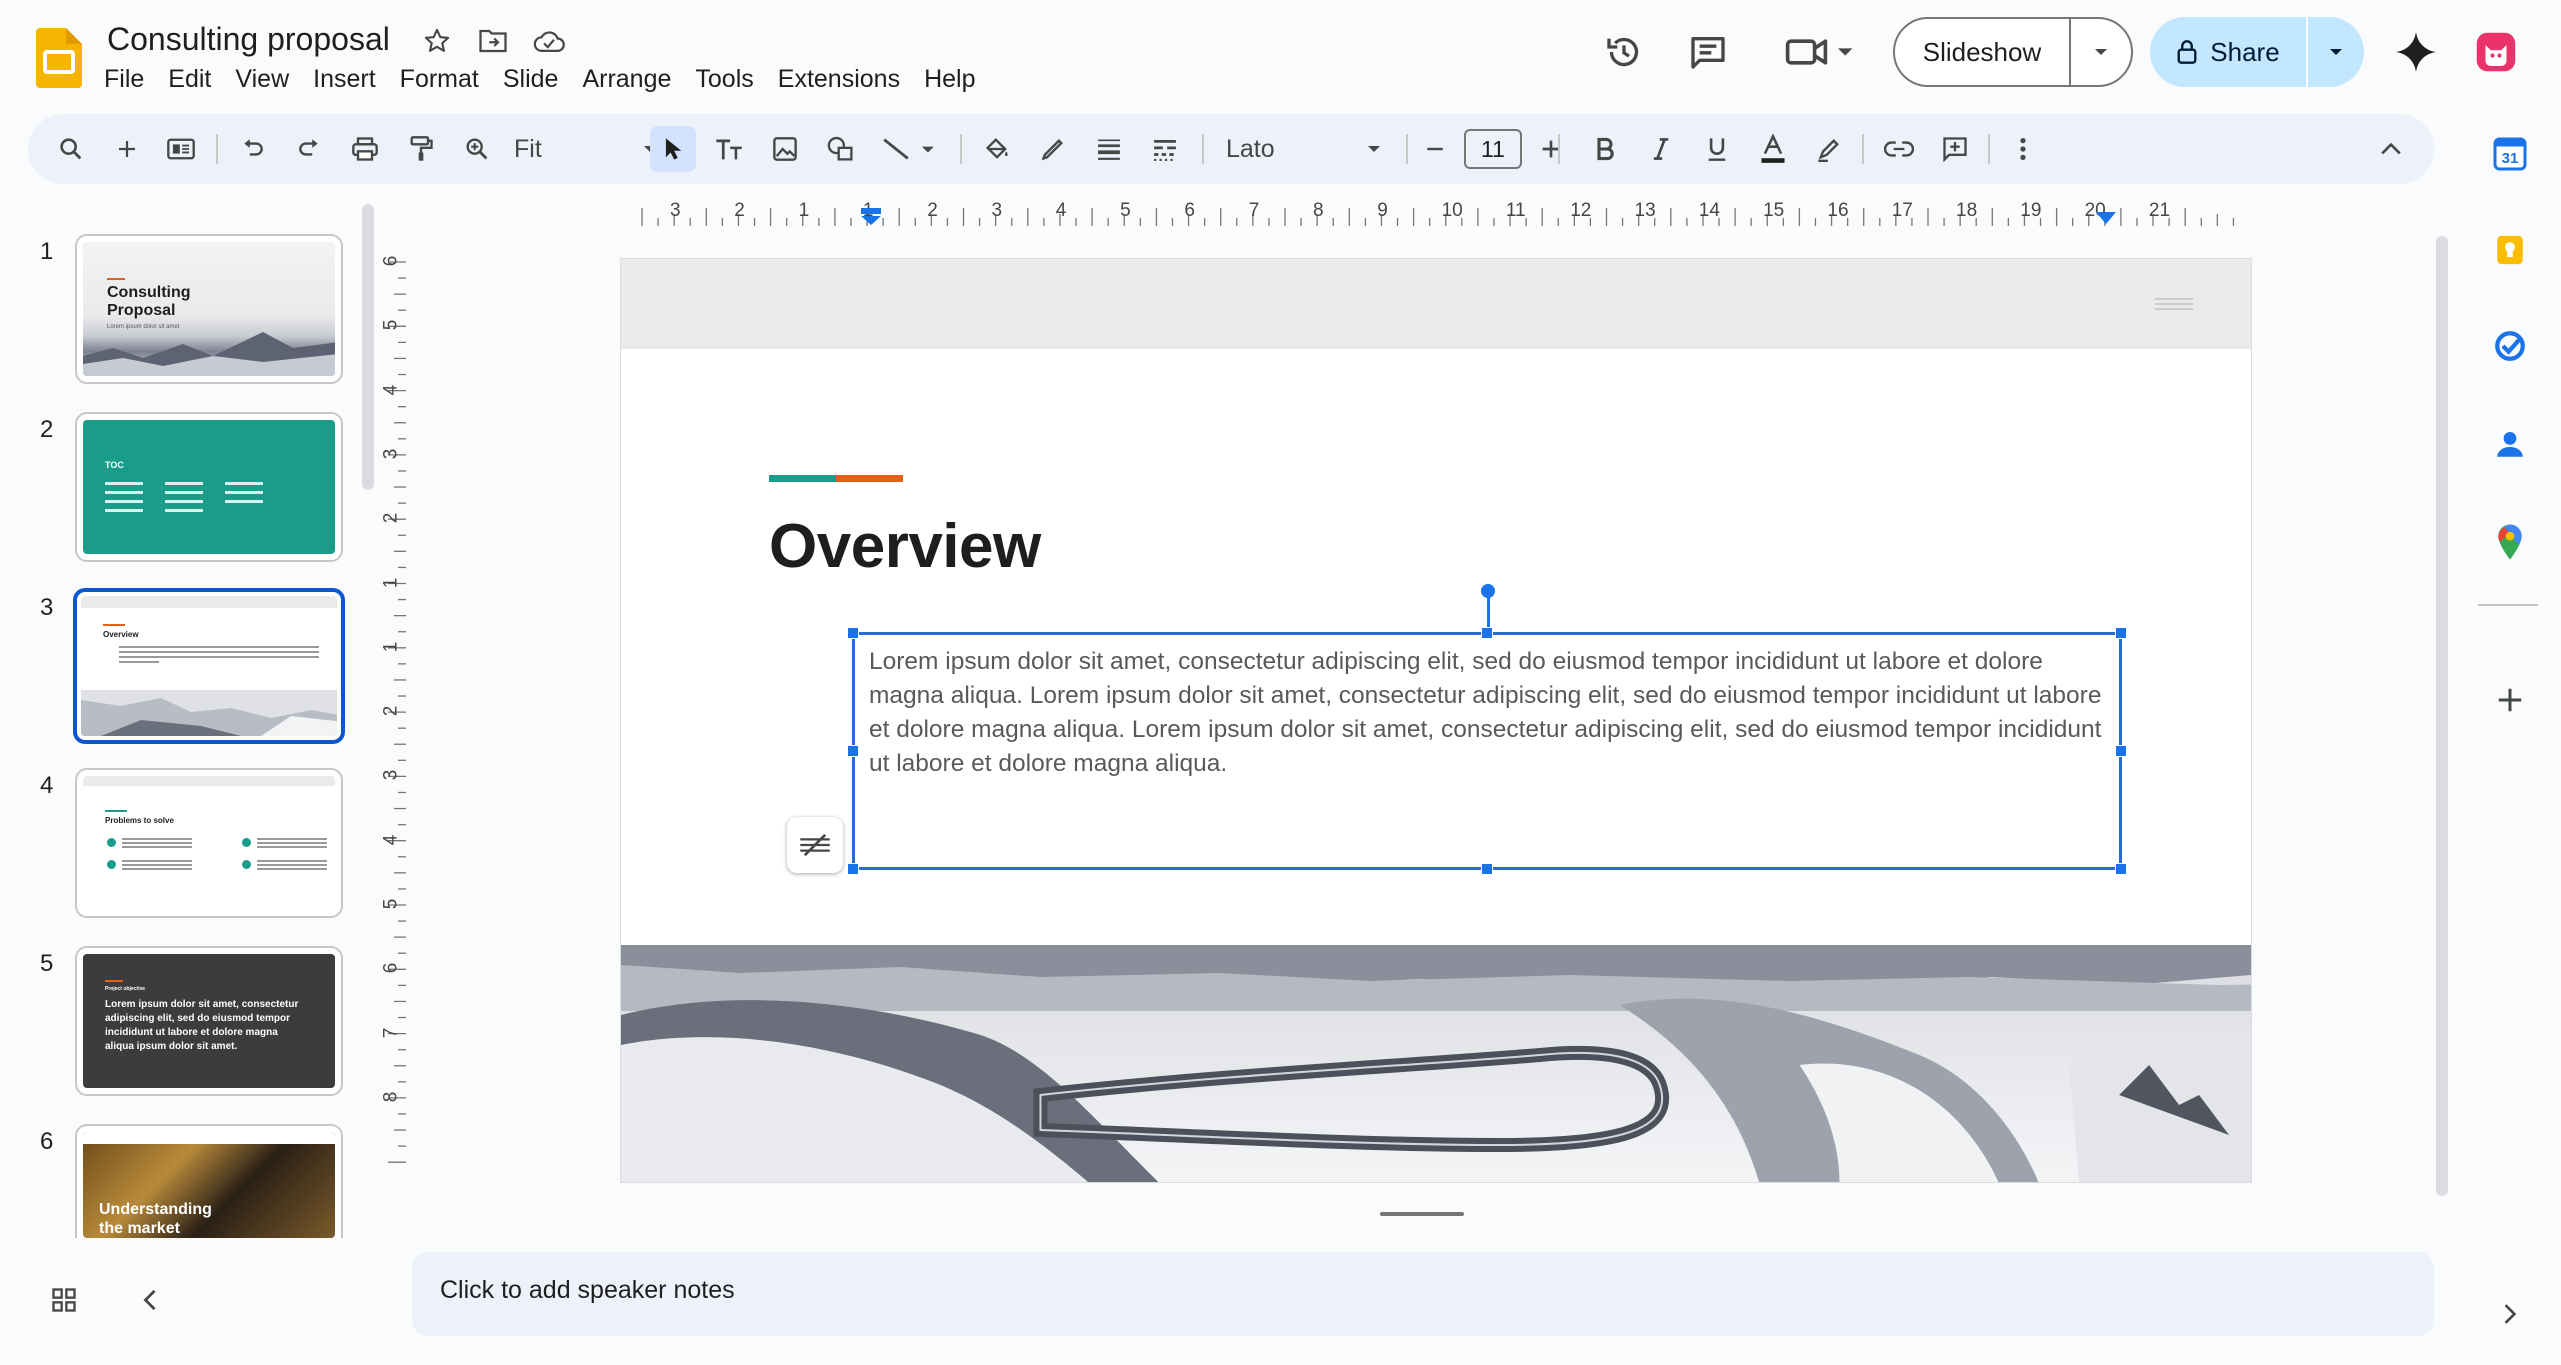  Describe the element at coordinates (209, 666) in the screenshot. I see `slide-thumbnail-3: Overview` at that location.